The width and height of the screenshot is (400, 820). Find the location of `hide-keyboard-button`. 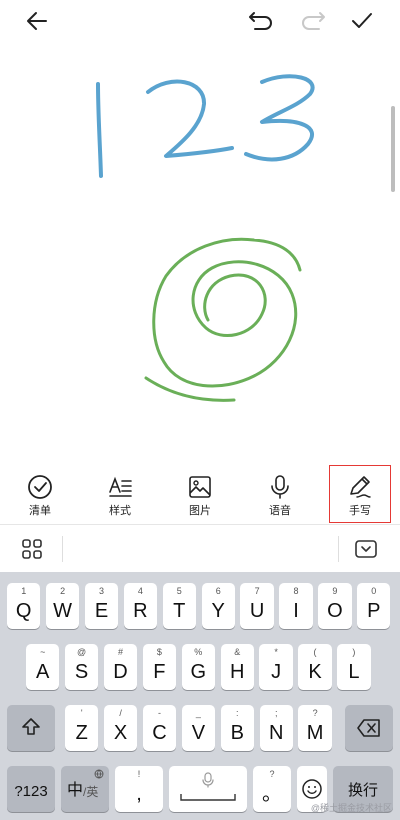

hide-keyboard-button is located at coordinates (366, 551).